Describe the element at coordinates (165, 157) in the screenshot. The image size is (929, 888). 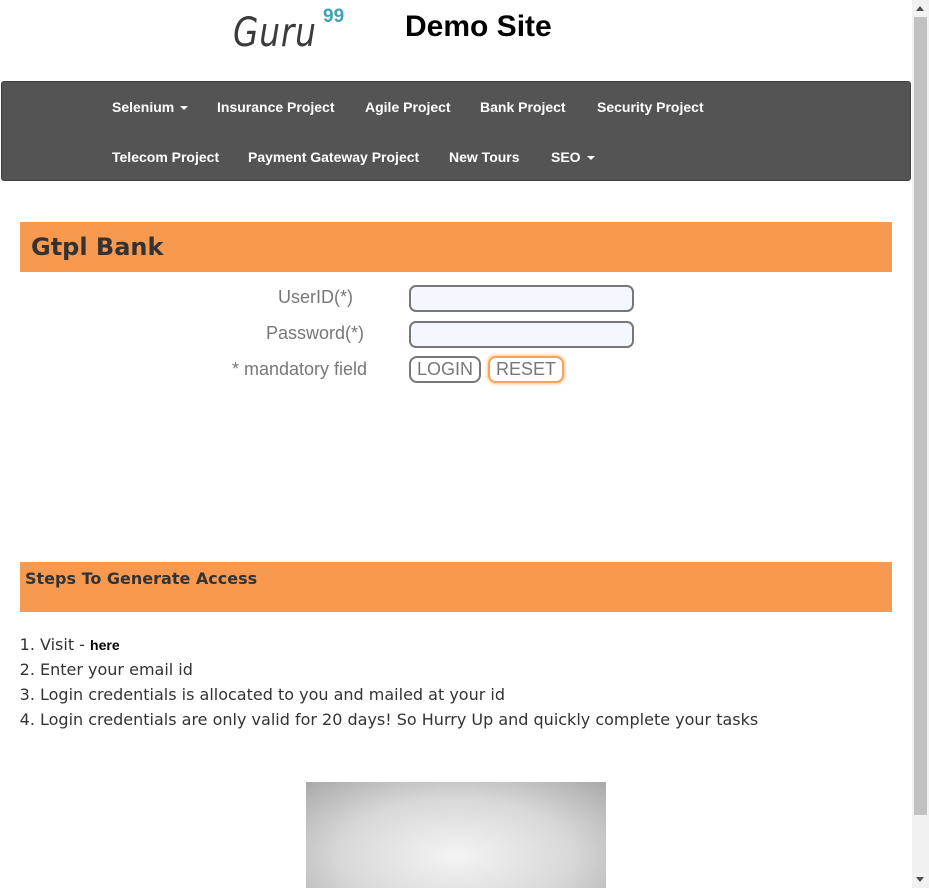
I see `nav-item-telecom-project: Telecom Project` at that location.